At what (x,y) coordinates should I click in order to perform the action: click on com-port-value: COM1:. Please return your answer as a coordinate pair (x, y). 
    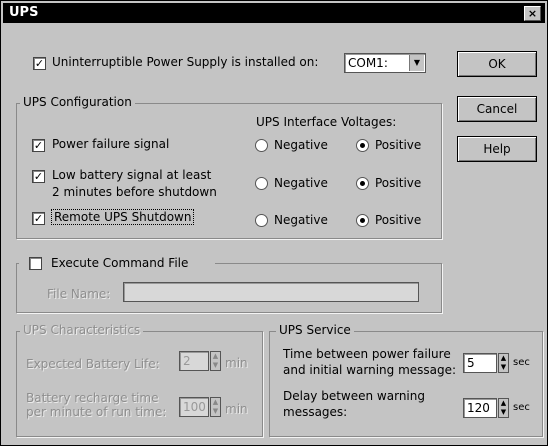
    Looking at the image, I should click on (368, 63).